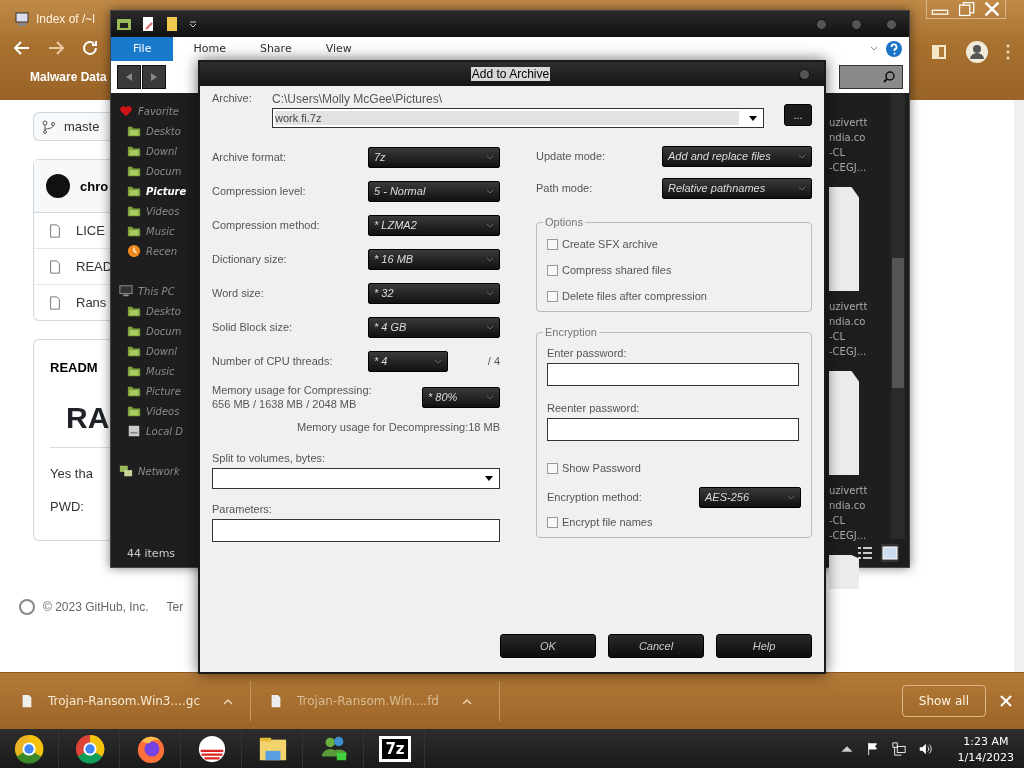 This screenshot has width=1024, height=768. What do you see at coordinates (518, 118) in the screenshot?
I see `archive-name-combo: work fi.7z` at bounding box center [518, 118].